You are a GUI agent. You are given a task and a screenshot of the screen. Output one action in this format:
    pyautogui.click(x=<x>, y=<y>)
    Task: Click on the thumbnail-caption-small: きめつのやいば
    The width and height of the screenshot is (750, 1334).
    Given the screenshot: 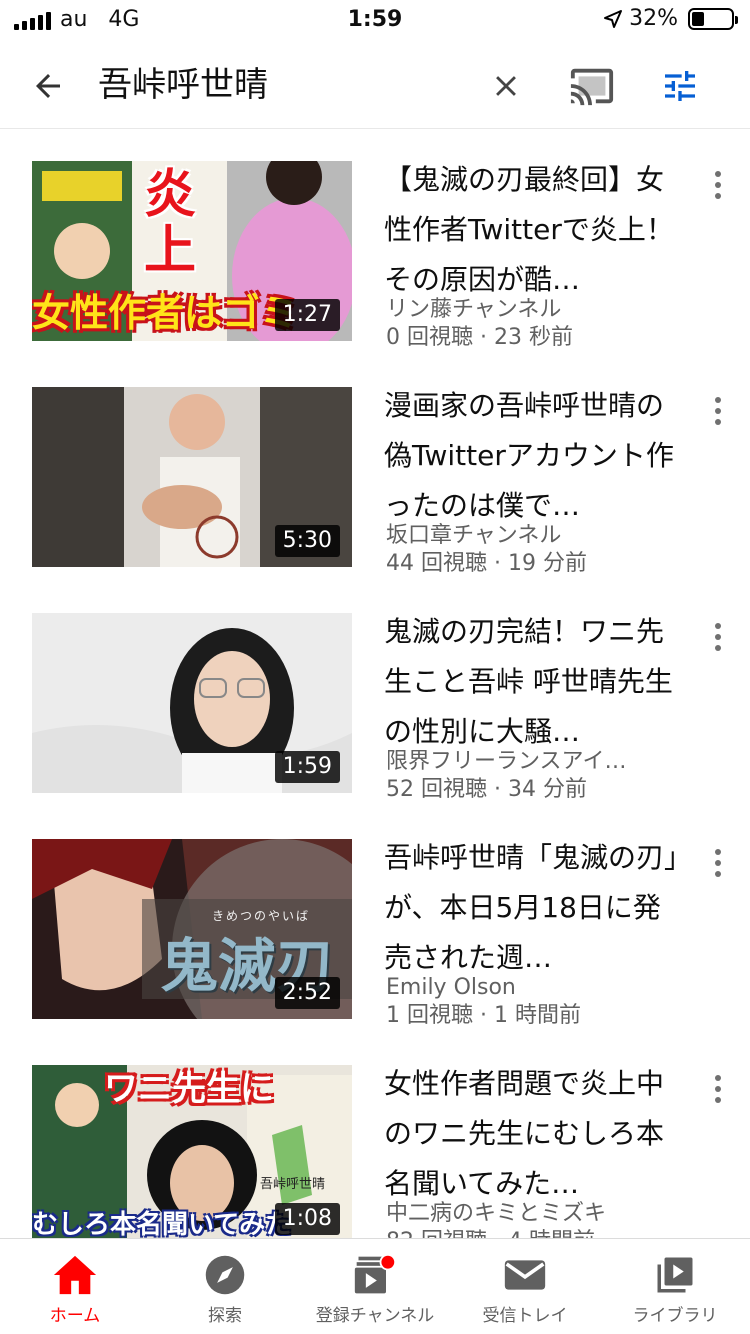 What is the action you would take?
    pyautogui.click(x=261, y=916)
    